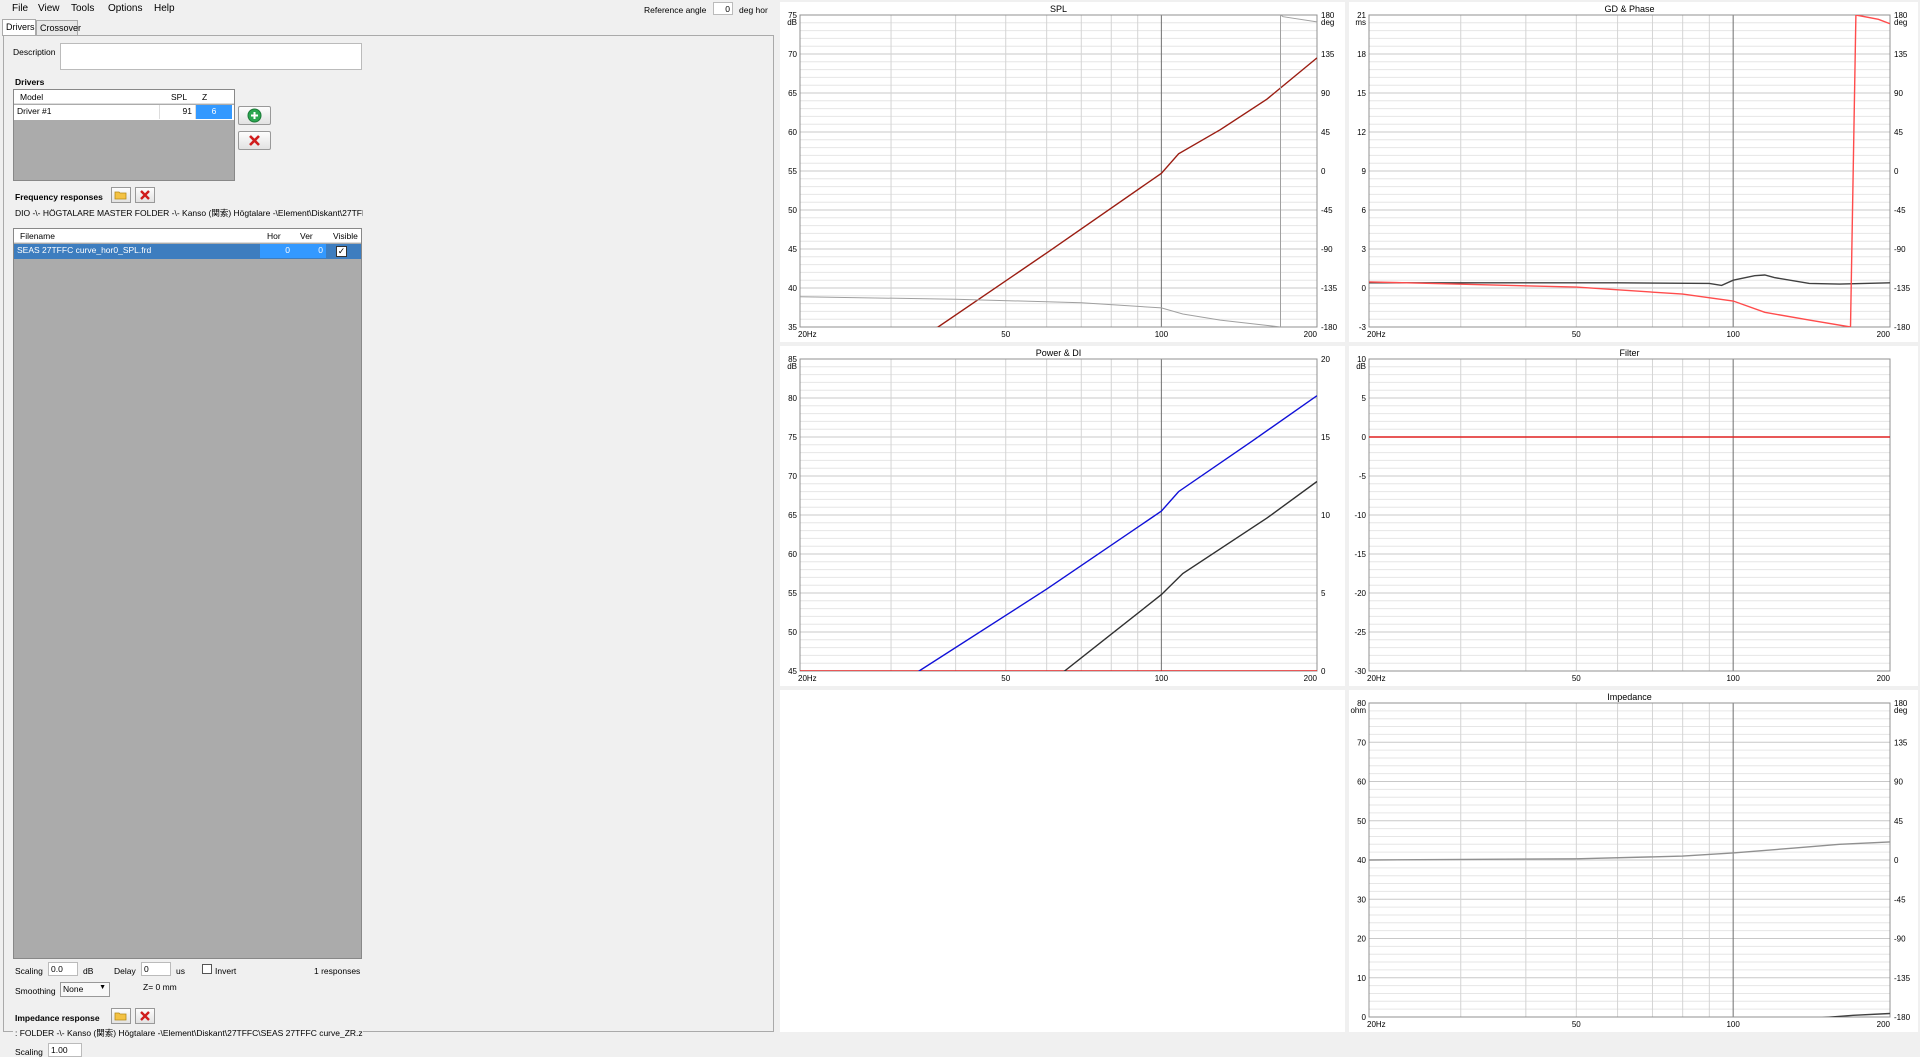  I want to click on y-unit-label: dB, so click(792, 366).